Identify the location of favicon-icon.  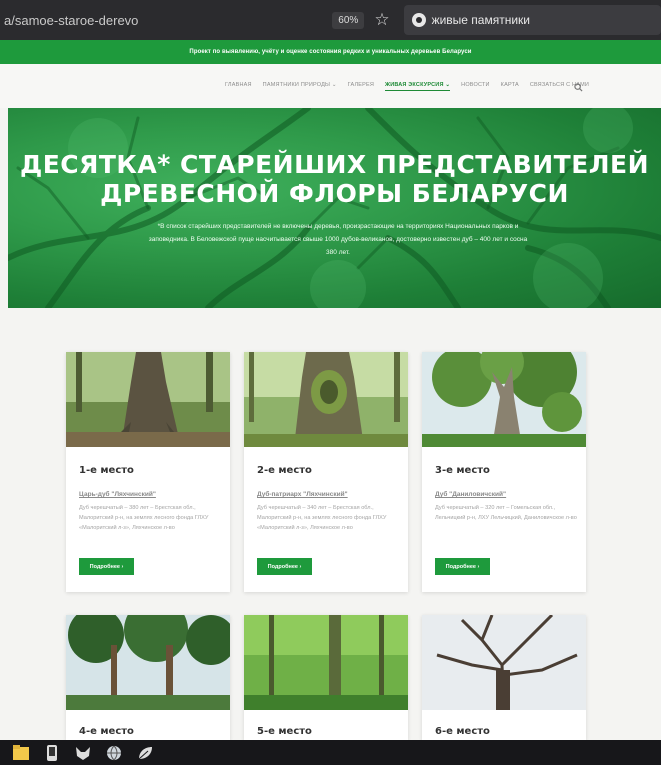
(418, 20).